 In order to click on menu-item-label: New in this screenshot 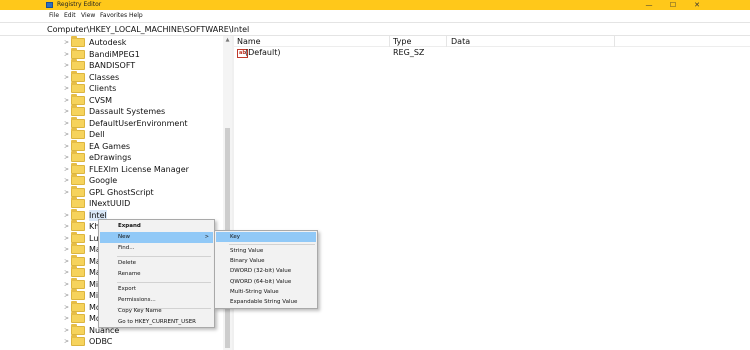, I will do `click(124, 237)`.